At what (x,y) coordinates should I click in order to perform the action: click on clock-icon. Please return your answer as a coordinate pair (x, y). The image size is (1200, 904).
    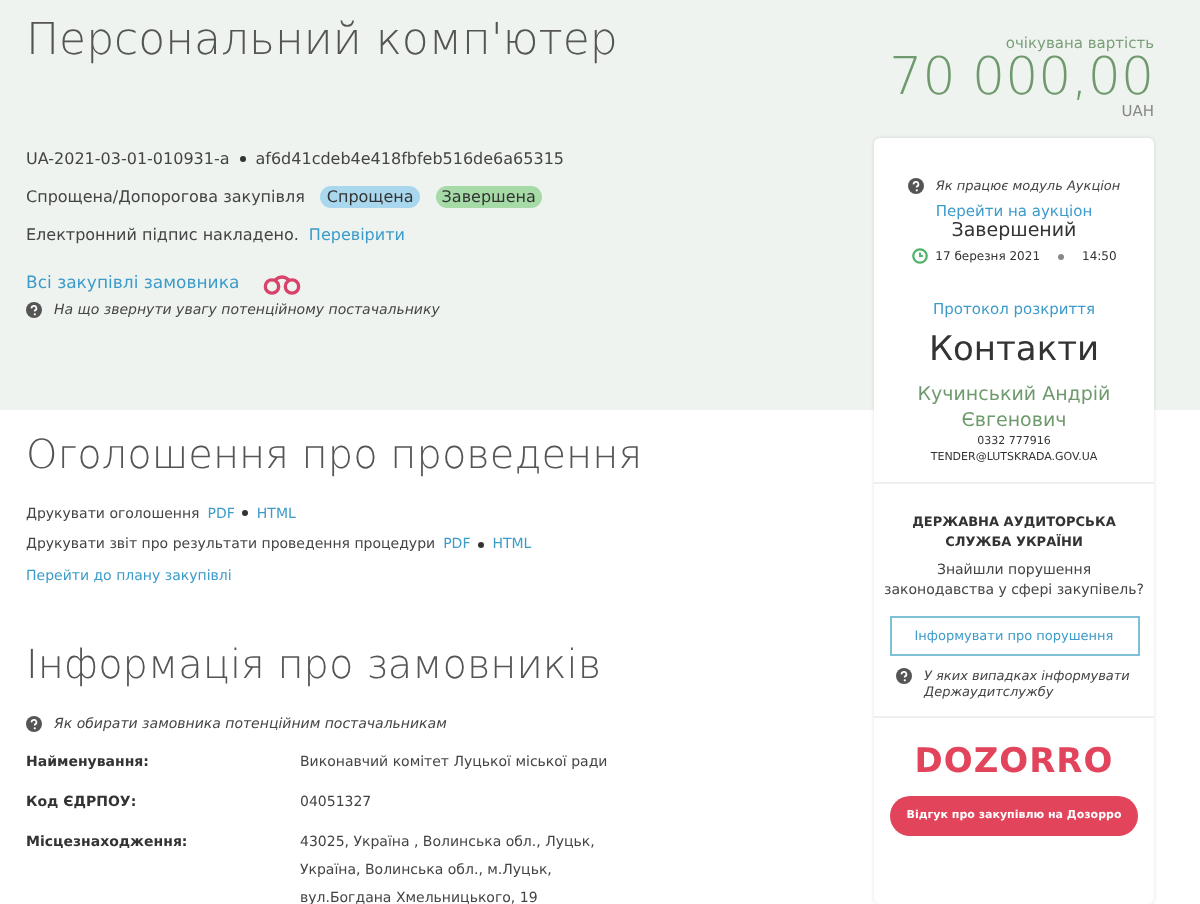
    Looking at the image, I should click on (919, 256).